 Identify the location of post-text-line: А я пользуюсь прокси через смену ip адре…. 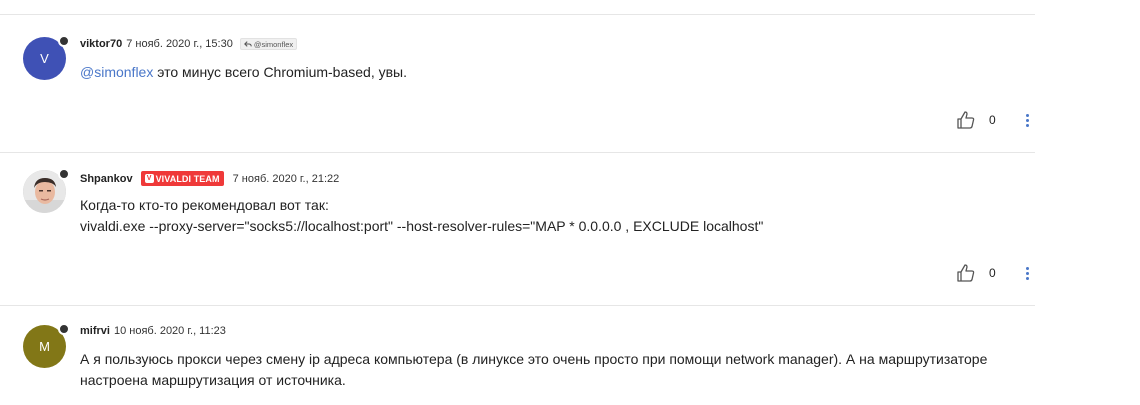
(534, 359).